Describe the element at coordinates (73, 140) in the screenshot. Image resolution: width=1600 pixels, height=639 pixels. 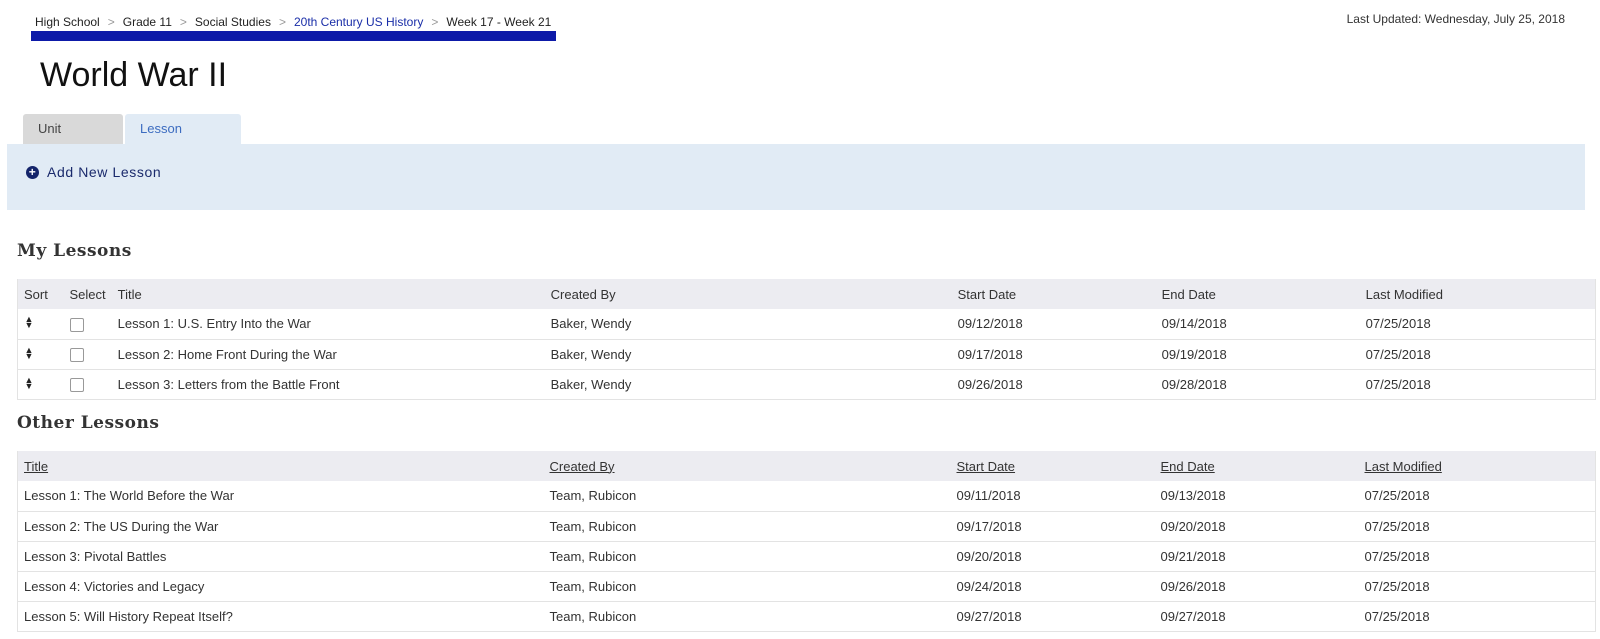
I see `tab-unit-planner: Unit Planner` at that location.